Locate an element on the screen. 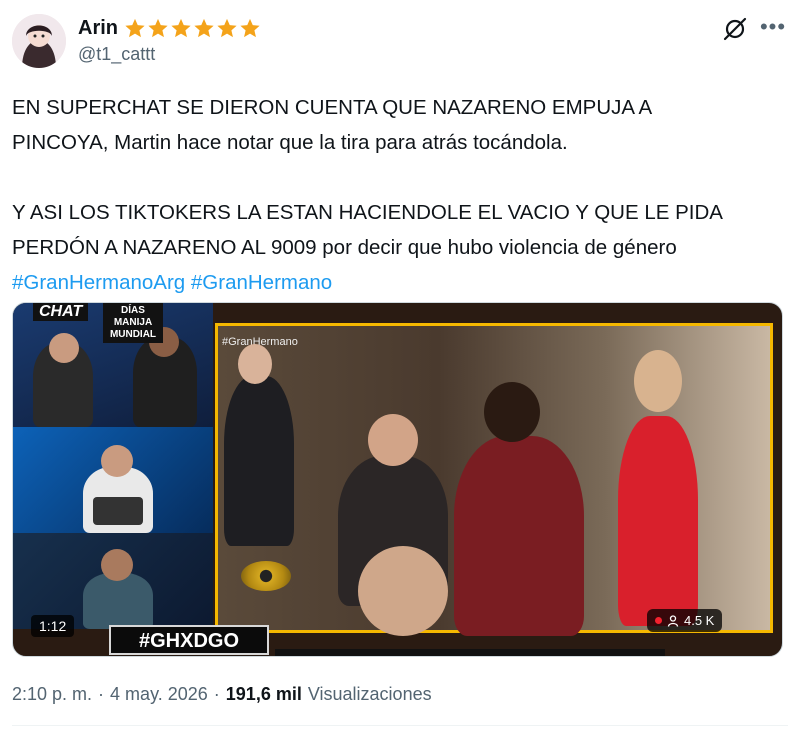  video-panel-guest is located at coordinates (113, 480).